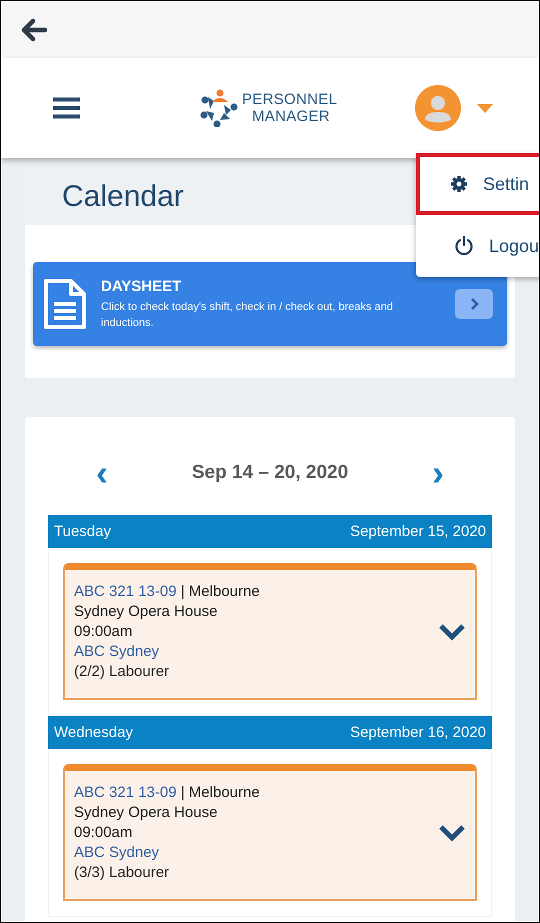 This screenshot has height=923, width=540. I want to click on back-arrow-icon, so click(34, 30).